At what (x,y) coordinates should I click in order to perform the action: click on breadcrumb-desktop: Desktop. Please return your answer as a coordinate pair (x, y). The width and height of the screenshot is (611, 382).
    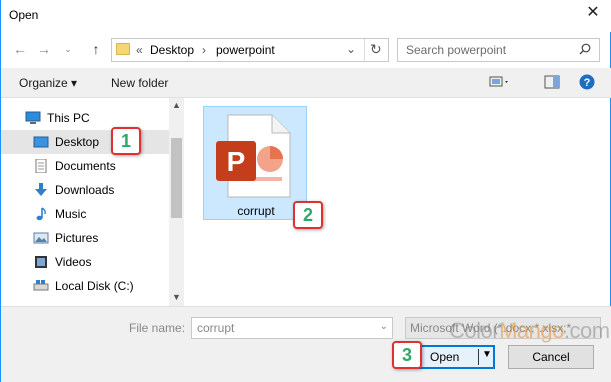
    Looking at the image, I should click on (172, 50).